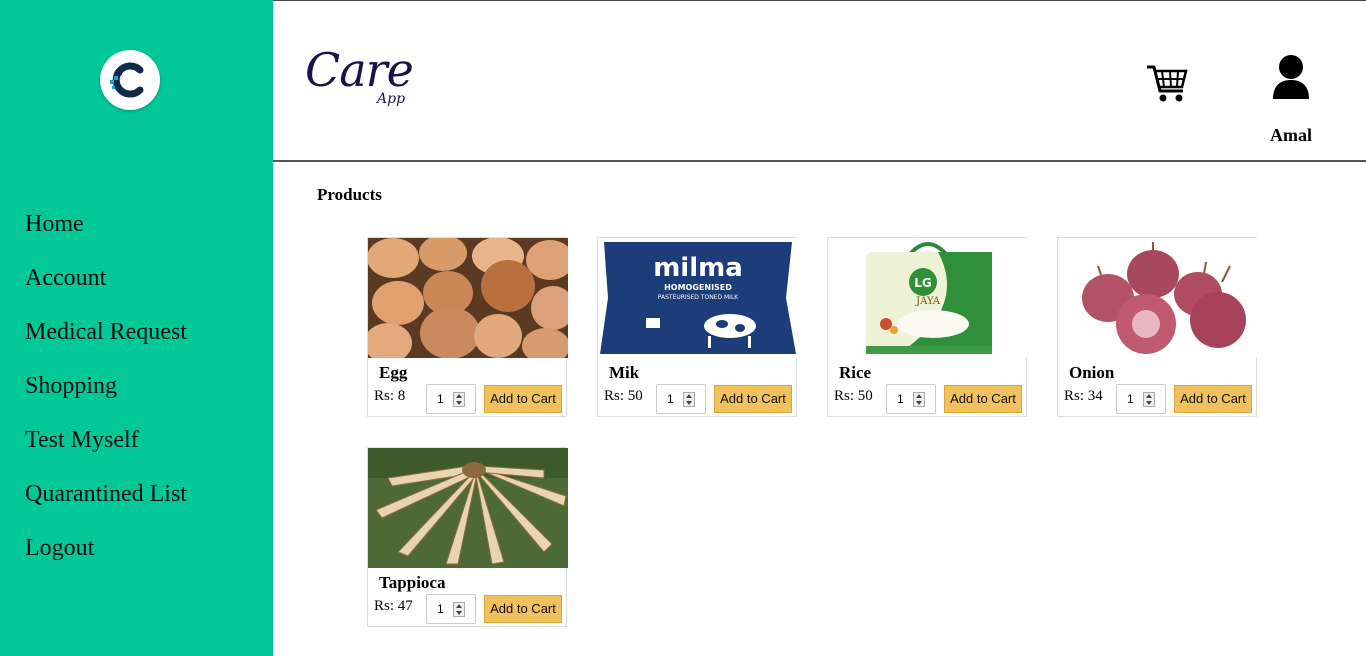 The width and height of the screenshot is (1366, 656). I want to click on product-name: Egg, so click(393, 372).